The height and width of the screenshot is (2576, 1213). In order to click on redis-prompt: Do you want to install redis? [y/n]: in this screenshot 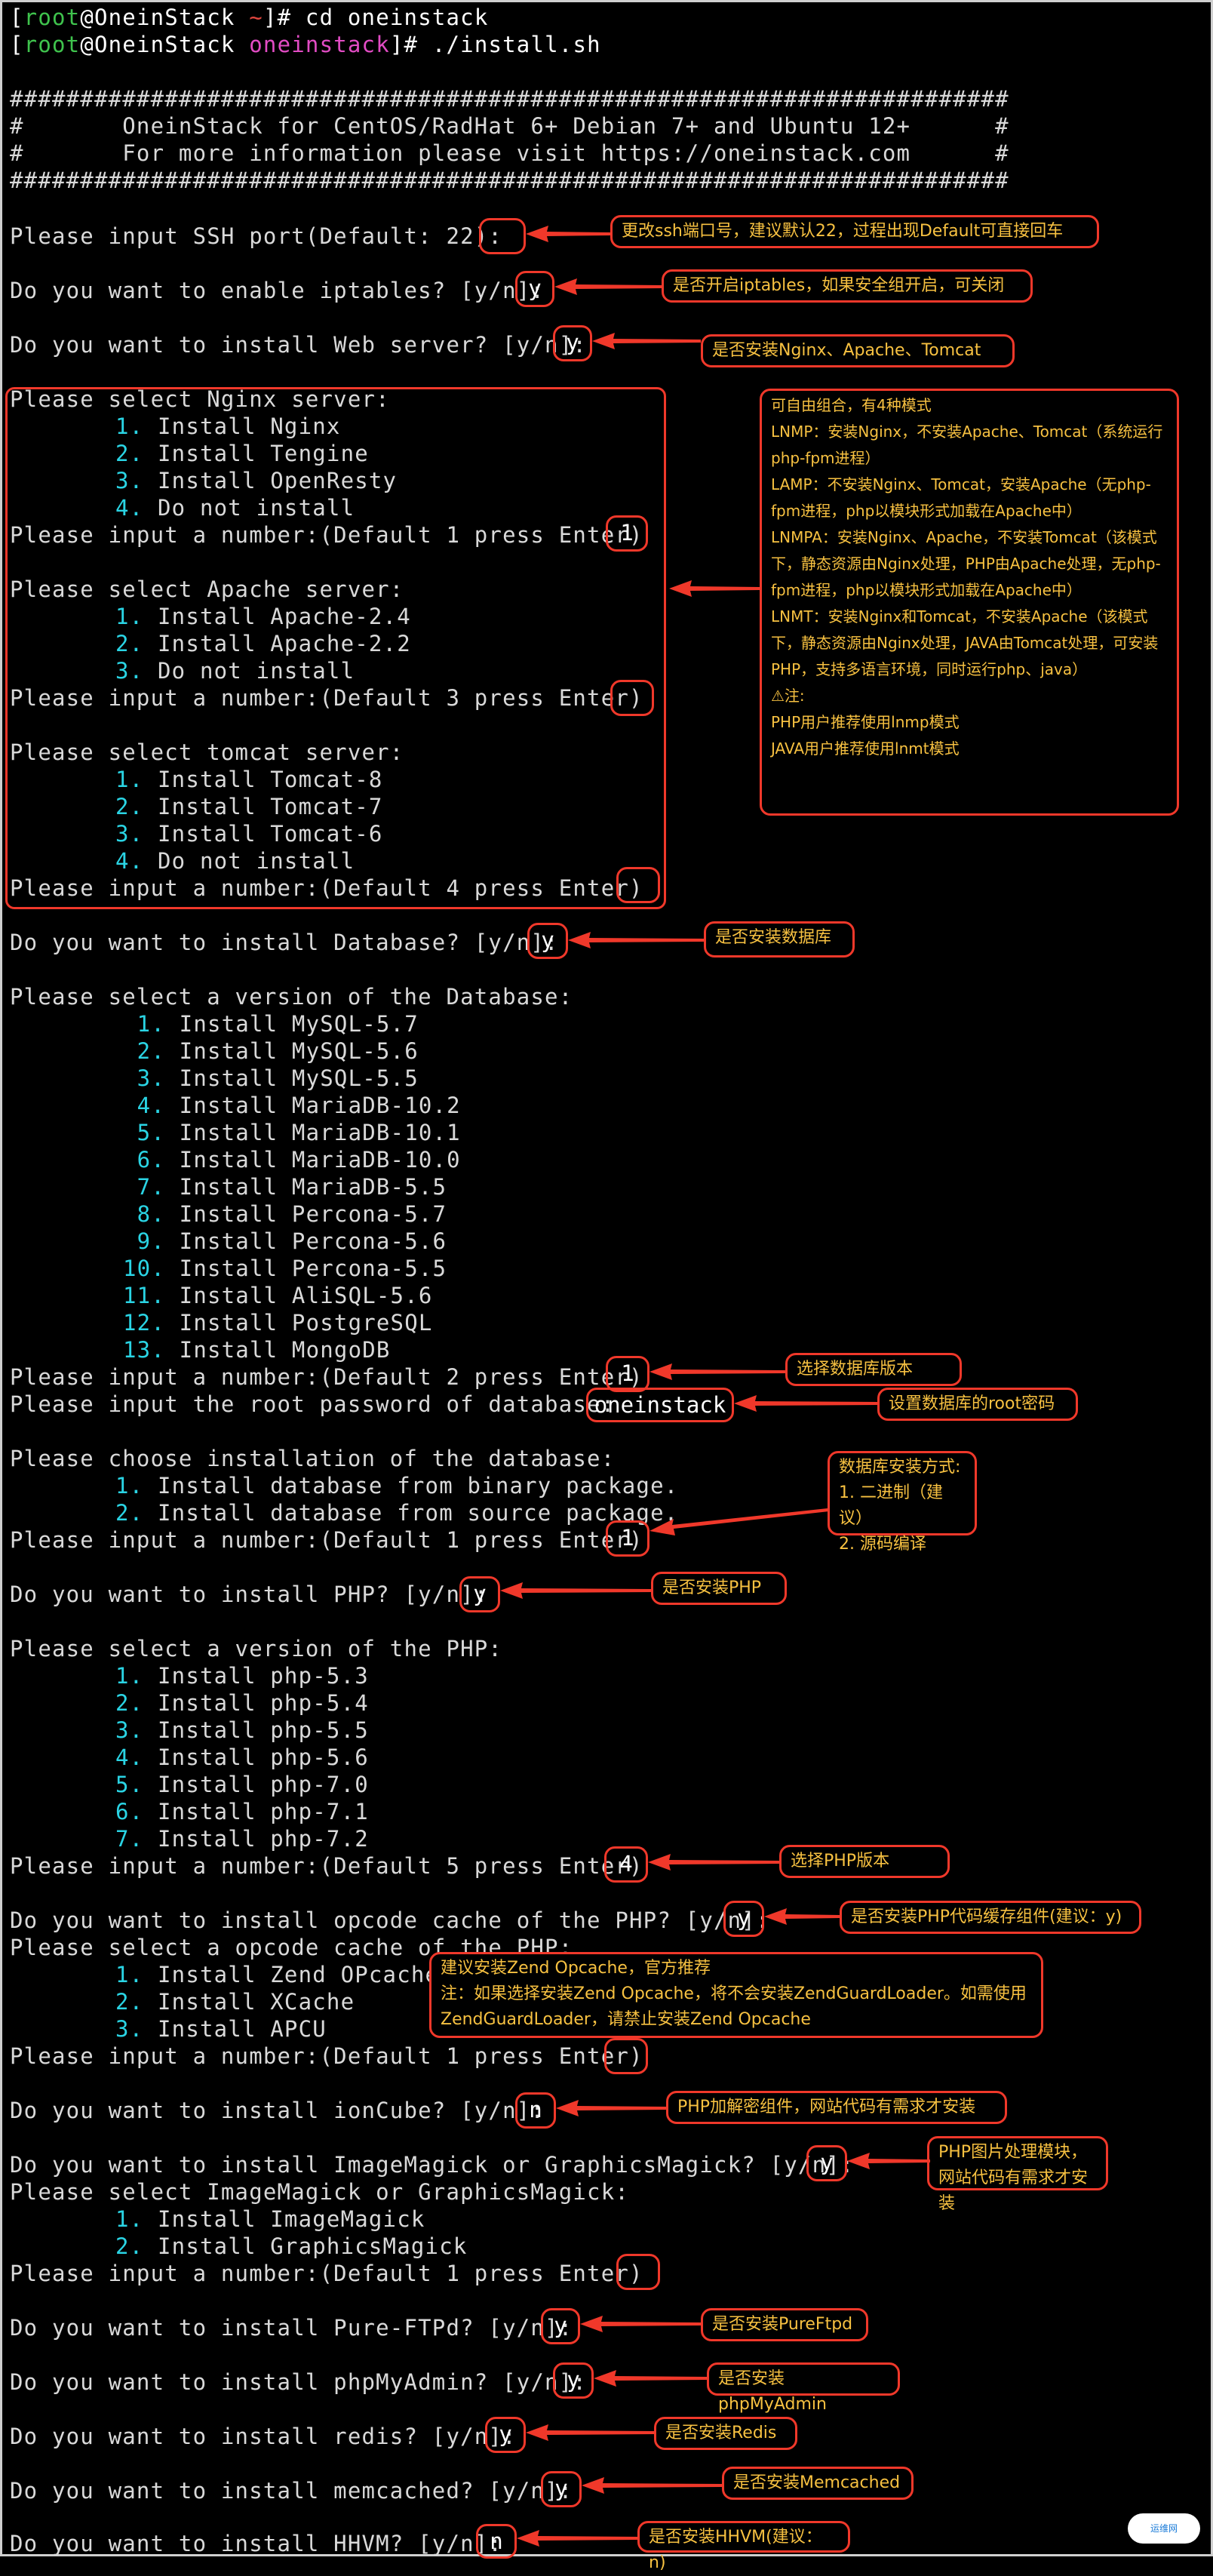, I will do `click(263, 2436)`.